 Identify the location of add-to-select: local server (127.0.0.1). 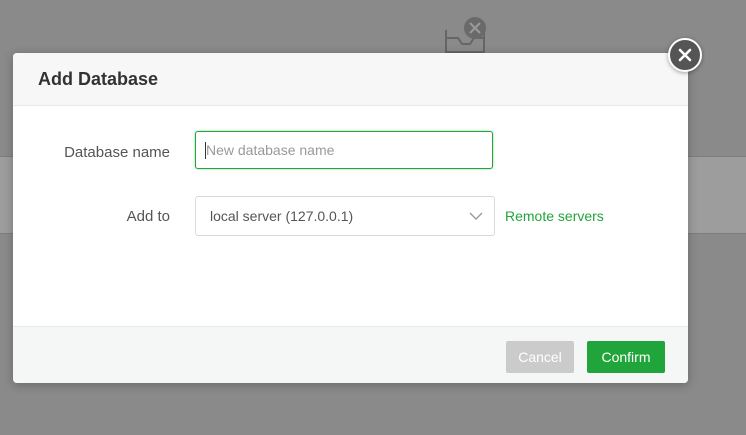
(345, 216).